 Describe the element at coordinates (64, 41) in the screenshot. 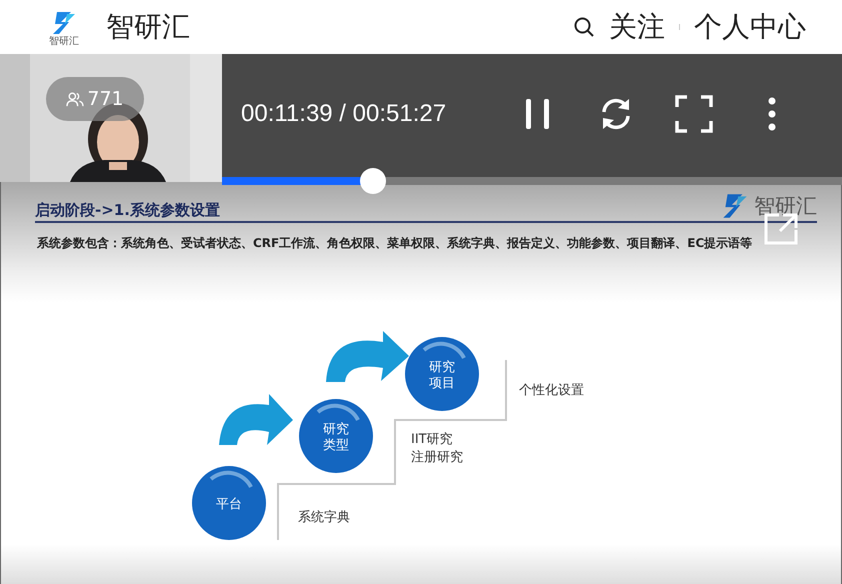

I see `logo-caption: 智研汇` at that location.